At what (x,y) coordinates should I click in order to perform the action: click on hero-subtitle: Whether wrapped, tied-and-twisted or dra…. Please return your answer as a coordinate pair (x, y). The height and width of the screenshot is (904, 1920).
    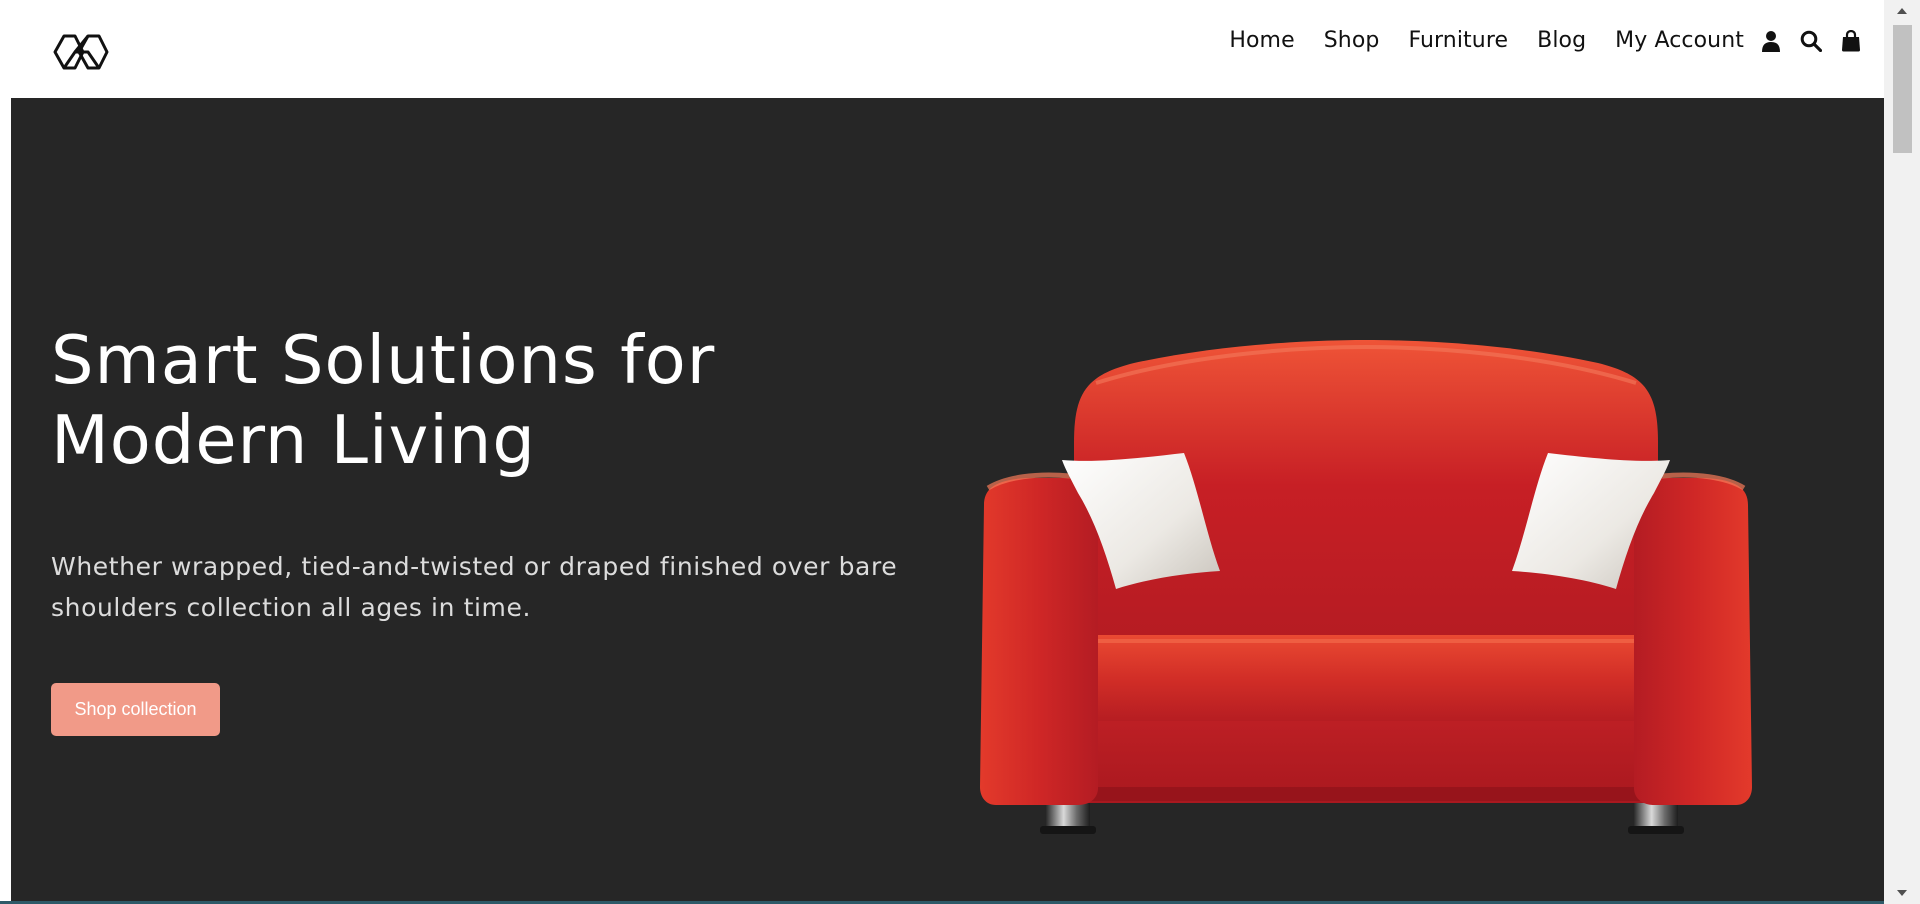
    Looking at the image, I should click on (474, 587).